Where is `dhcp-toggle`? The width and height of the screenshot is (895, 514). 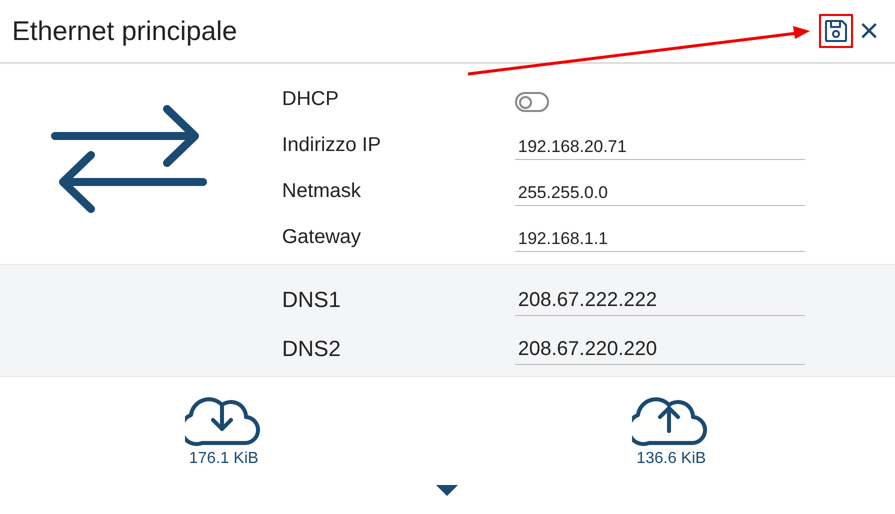 dhcp-toggle is located at coordinates (532, 102).